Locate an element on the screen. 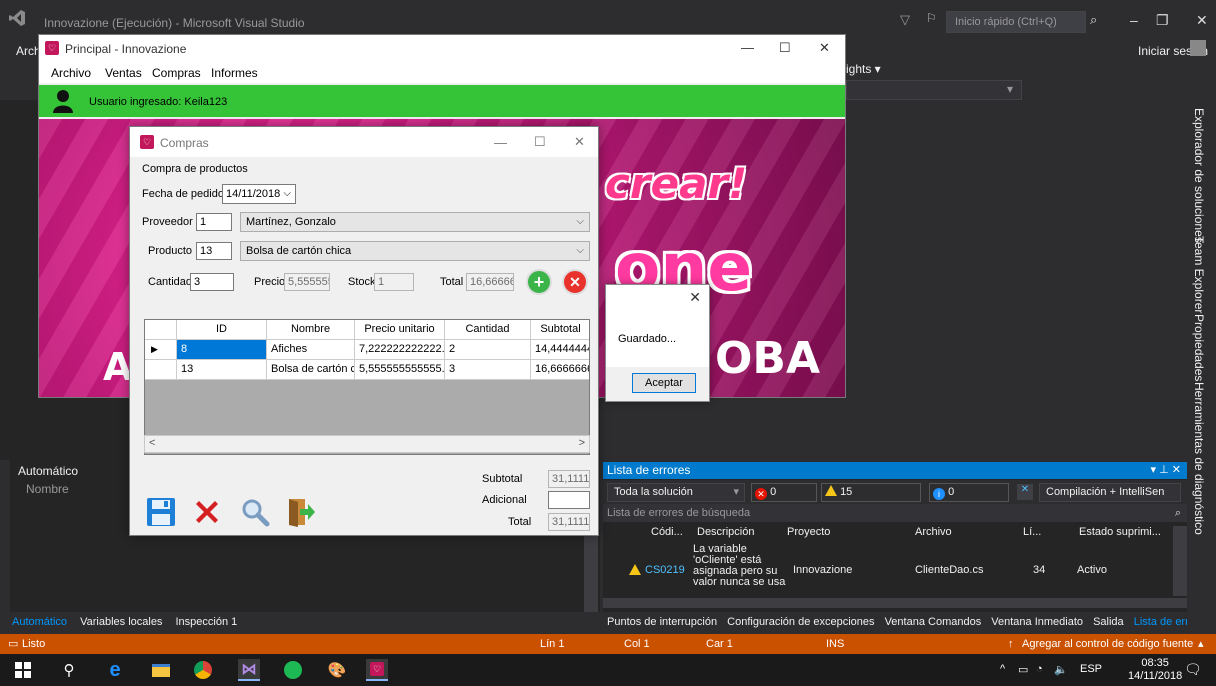 Image resolution: width=1216 pixels, height=686 pixels. clear-filter-icon: ✕ is located at coordinates (1025, 492).